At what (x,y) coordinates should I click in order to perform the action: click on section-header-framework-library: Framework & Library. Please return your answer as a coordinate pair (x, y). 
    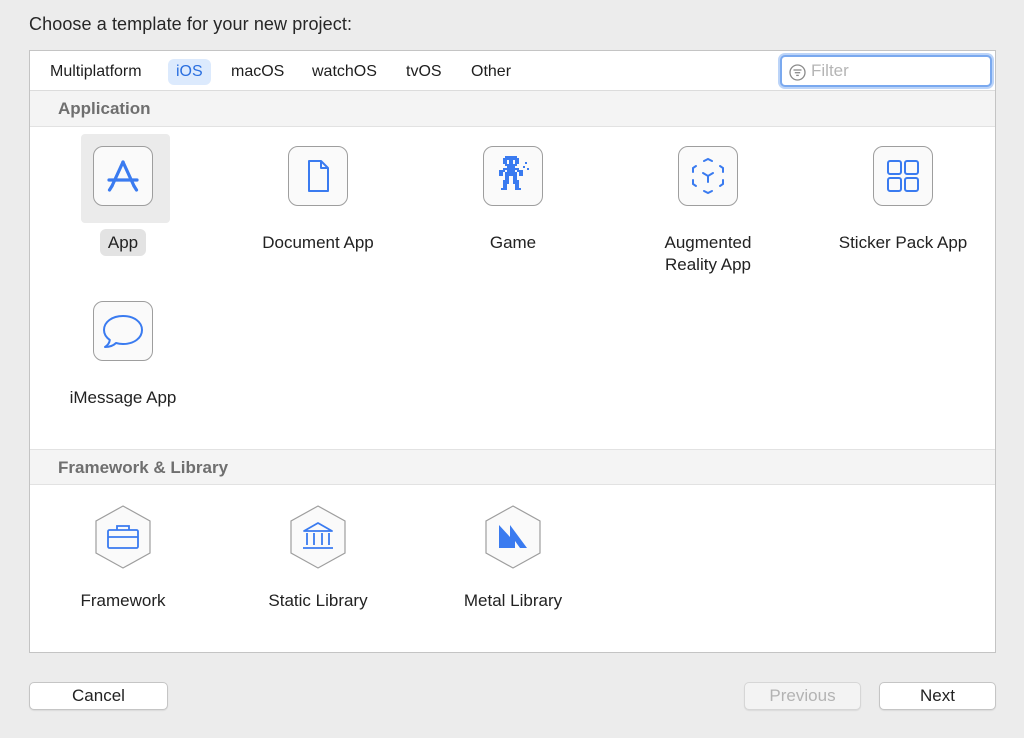
    Looking at the image, I should click on (512, 467).